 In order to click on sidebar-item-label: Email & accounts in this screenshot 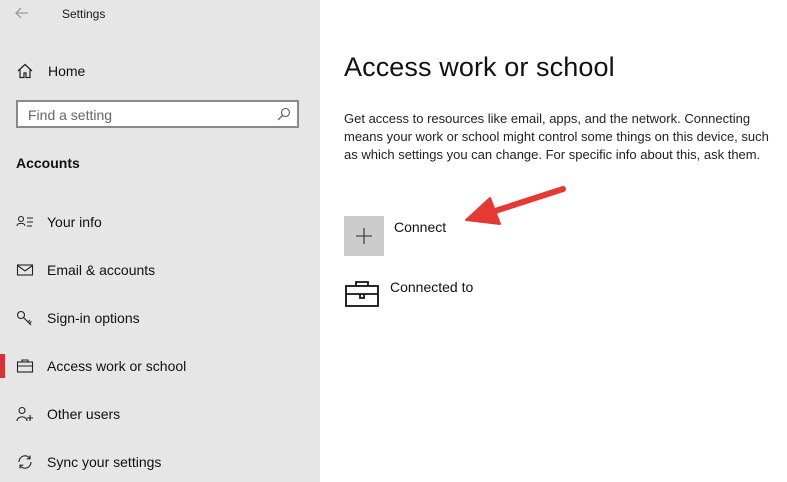, I will do `click(101, 270)`.